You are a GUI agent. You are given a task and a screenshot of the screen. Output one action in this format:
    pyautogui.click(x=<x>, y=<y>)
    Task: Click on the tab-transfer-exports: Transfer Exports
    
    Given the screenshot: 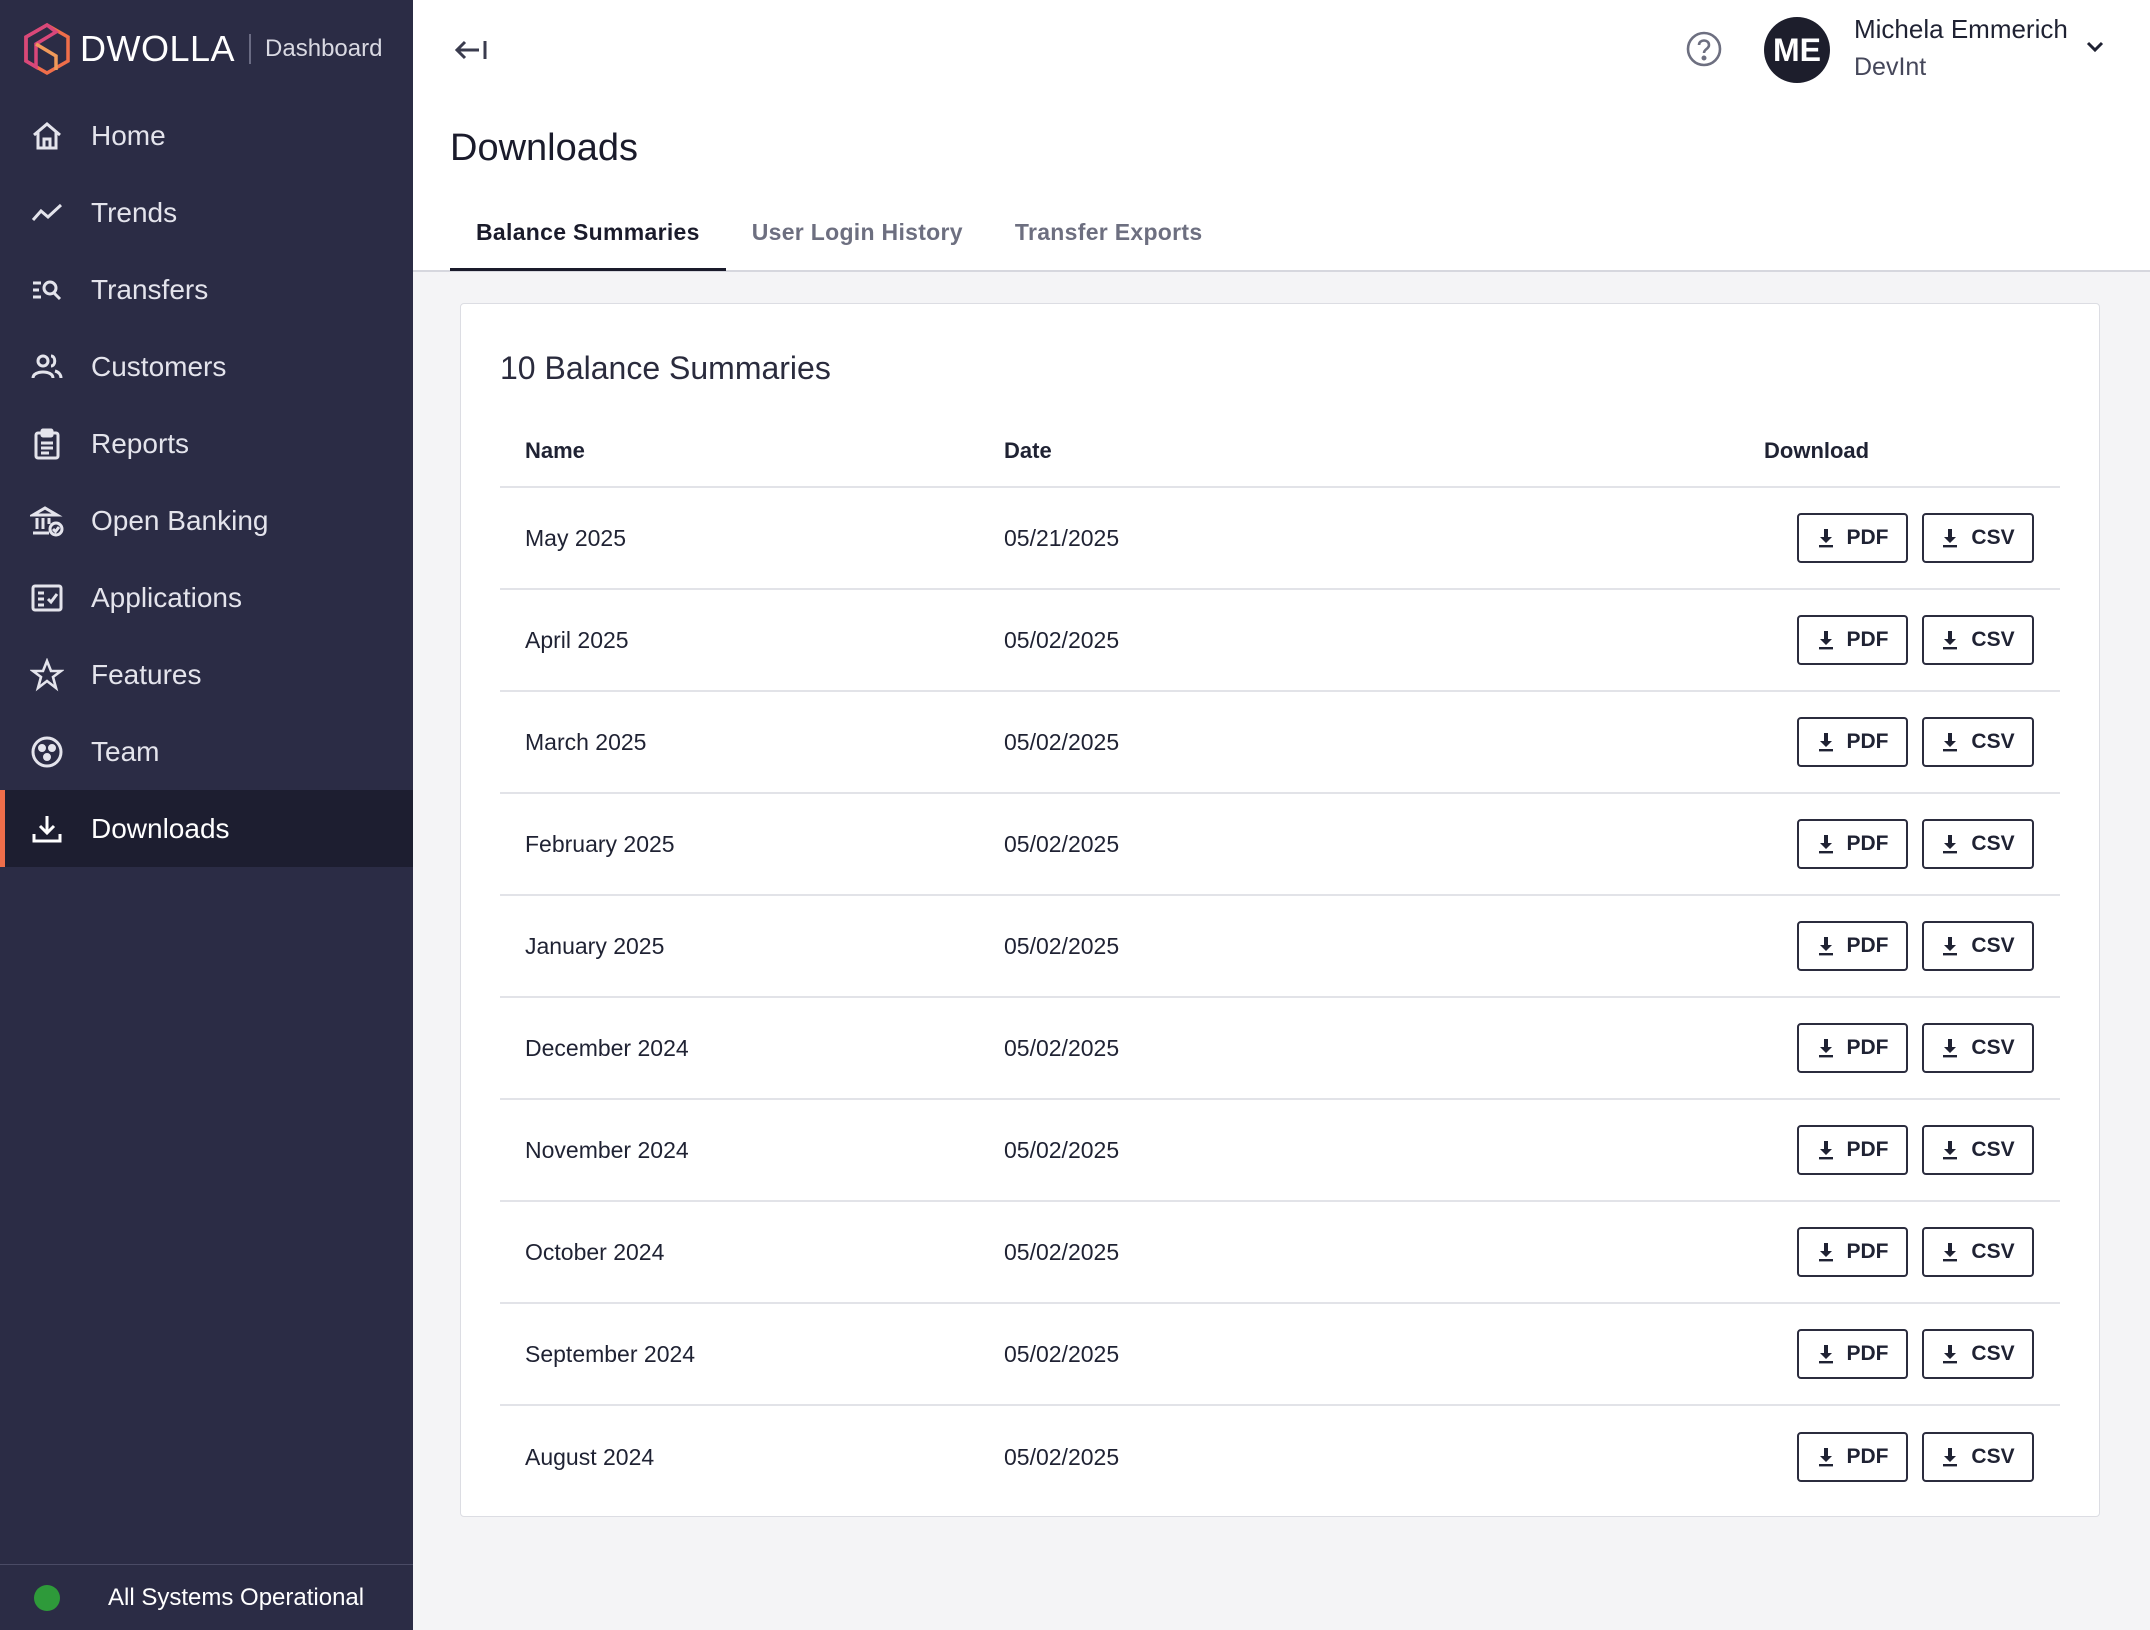 What is the action you would take?
    pyautogui.click(x=1109, y=239)
    